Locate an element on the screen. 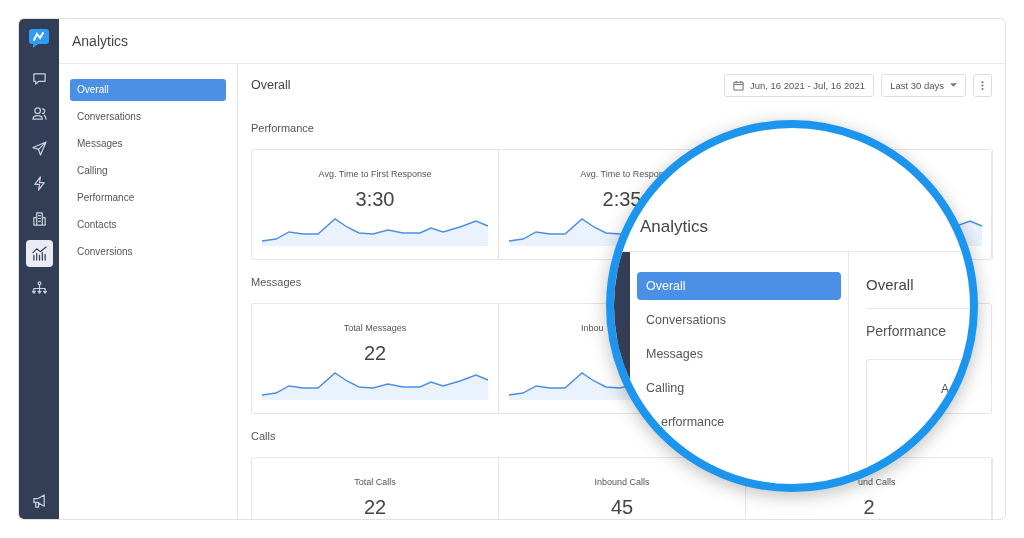 Image resolution: width=1024 pixels, height=538 pixels. bolt-icon is located at coordinates (39, 183).